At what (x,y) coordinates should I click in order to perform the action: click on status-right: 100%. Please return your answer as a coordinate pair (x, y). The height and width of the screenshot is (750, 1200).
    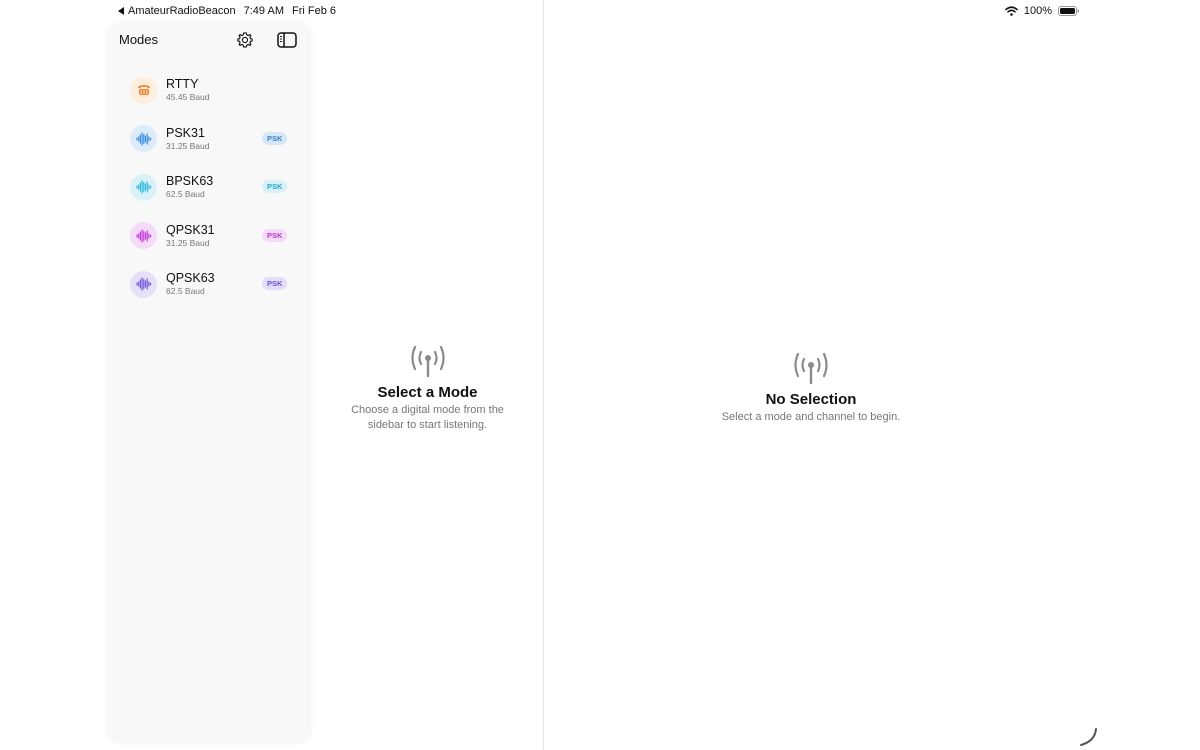
    Looking at the image, I should click on (1042, 11).